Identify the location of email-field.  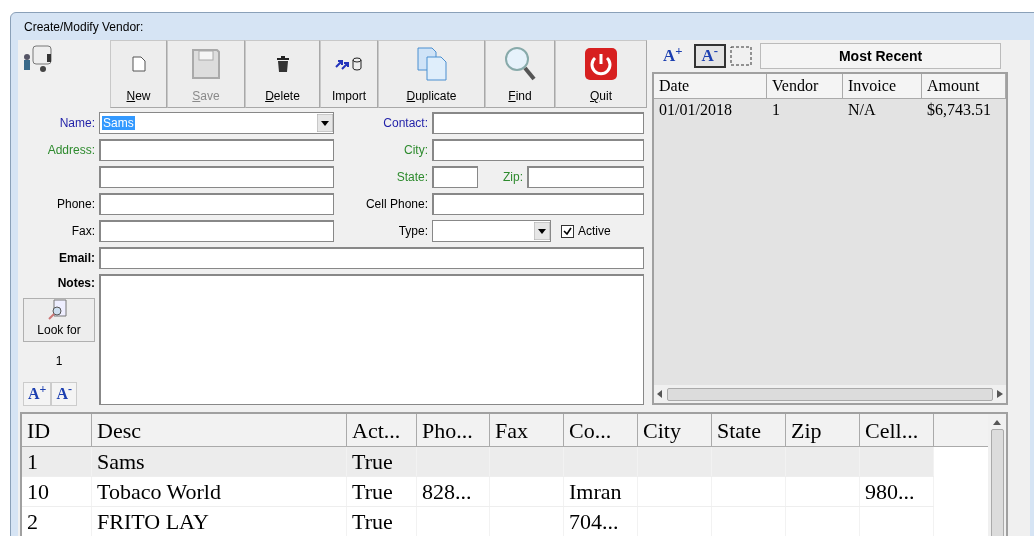
(371, 258).